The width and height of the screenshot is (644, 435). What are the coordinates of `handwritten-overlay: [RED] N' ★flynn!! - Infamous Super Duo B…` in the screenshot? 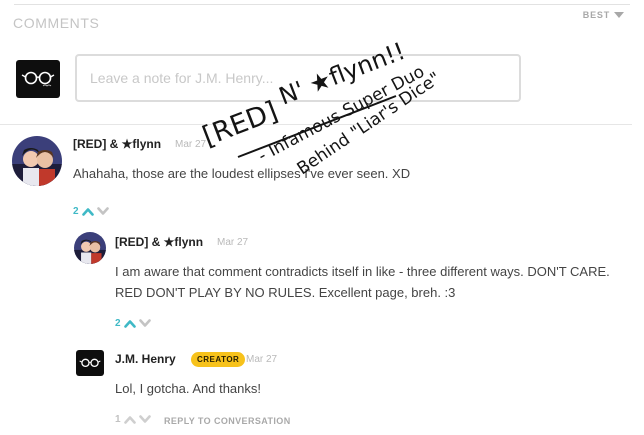 It's located at (321, 108).